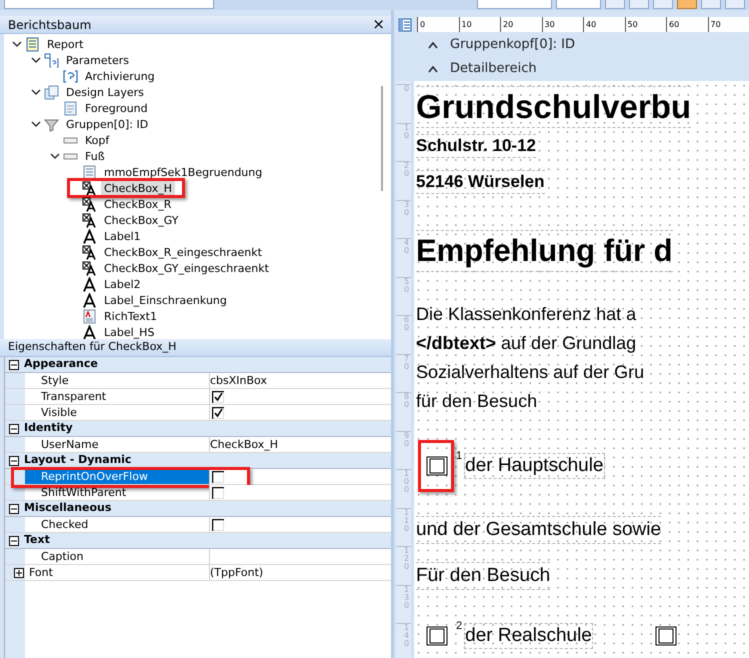 This screenshot has width=749, height=658. I want to click on band-label: Gruppenkopf[0]: ID, so click(513, 45).